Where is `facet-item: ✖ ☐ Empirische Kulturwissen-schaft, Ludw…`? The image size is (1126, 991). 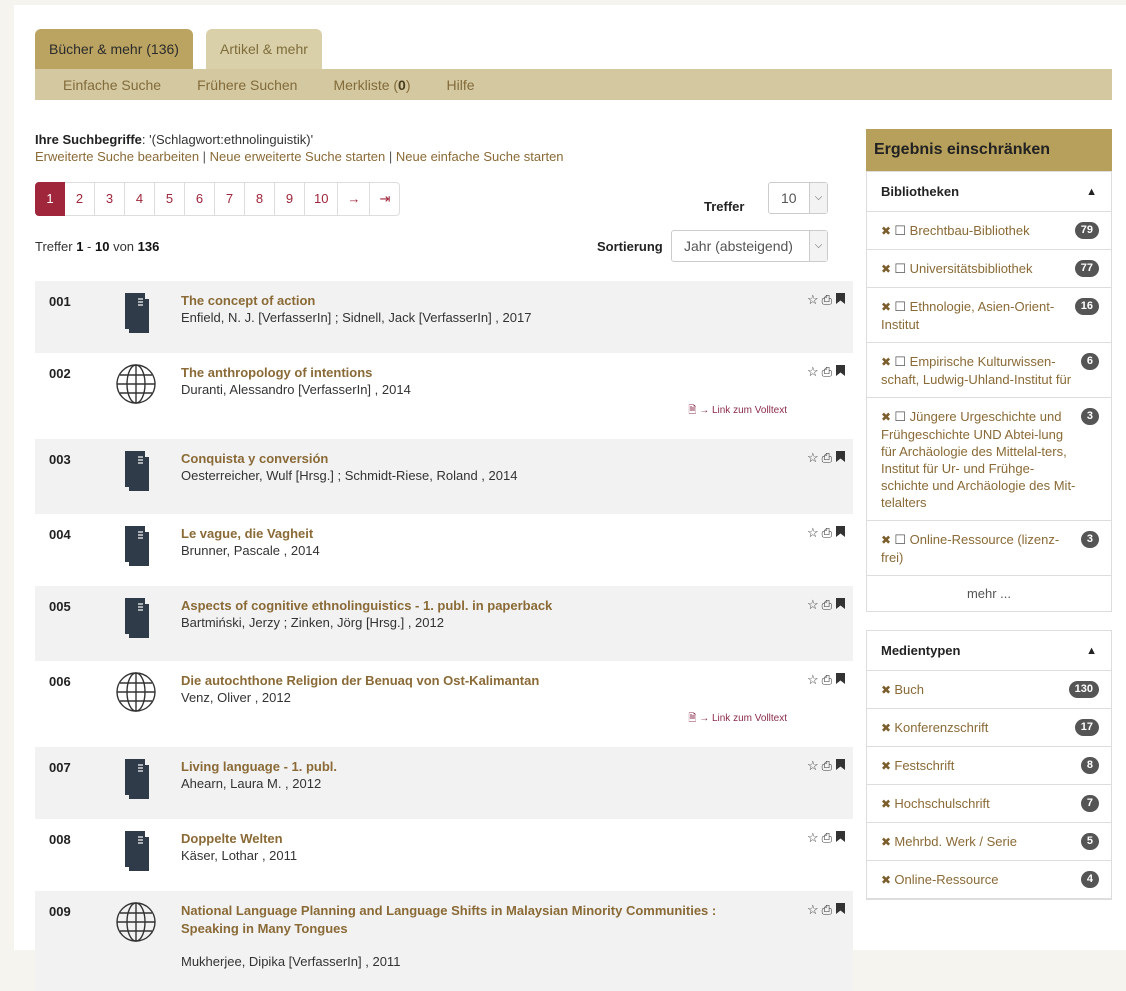 facet-item: ✖ ☐ Empirische Kulturwissen-schaft, Ludw… is located at coordinates (989, 370).